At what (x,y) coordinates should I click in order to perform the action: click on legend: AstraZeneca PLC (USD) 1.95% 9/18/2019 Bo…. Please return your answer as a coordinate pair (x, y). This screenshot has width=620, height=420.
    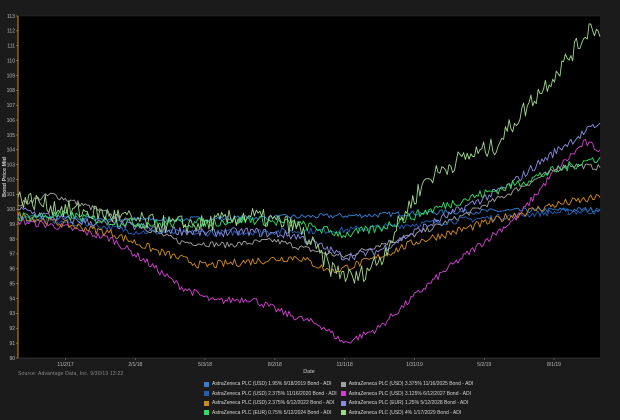
    Looking at the image, I should click on (338, 399).